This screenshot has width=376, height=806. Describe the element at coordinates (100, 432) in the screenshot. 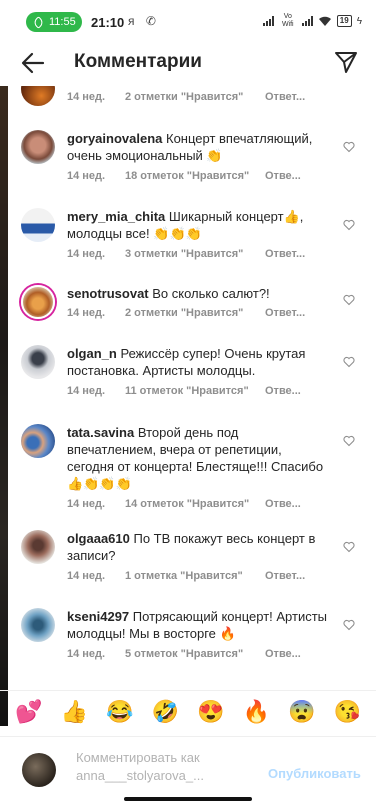

I see `comment-username: tata.savina` at that location.